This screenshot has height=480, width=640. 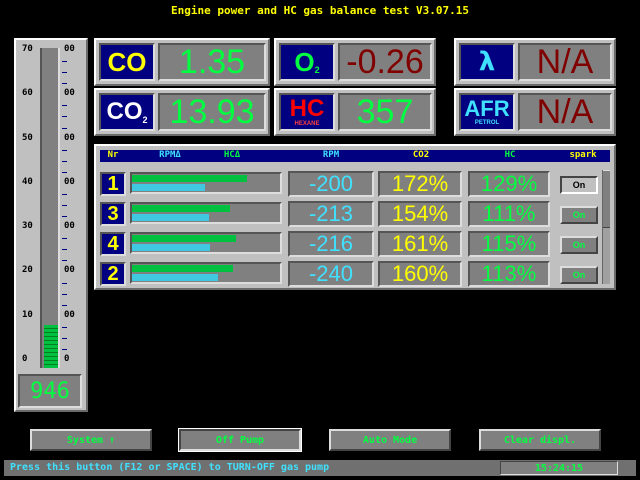 I want to click on gauge-scale-left-label: 70, so click(x=27, y=49).